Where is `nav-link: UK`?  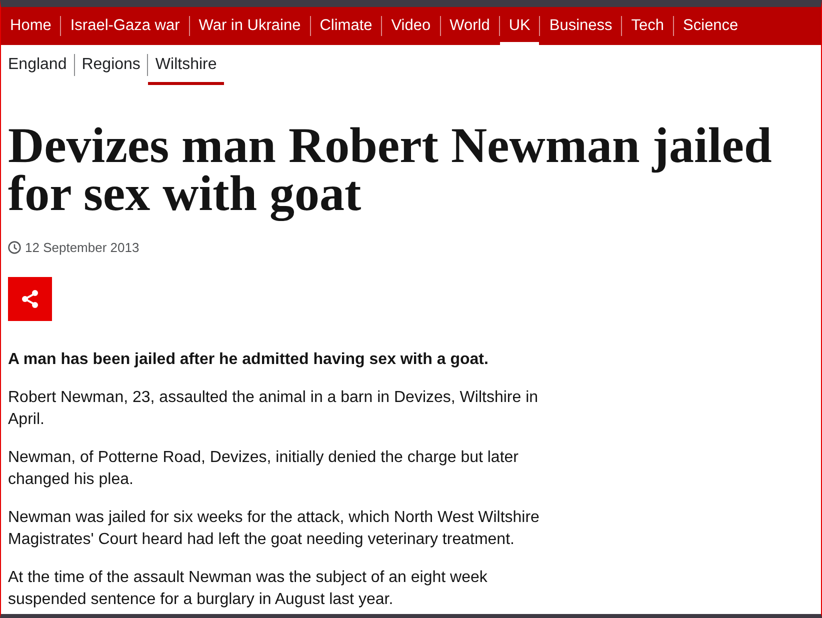
nav-link: UK is located at coordinates (520, 26).